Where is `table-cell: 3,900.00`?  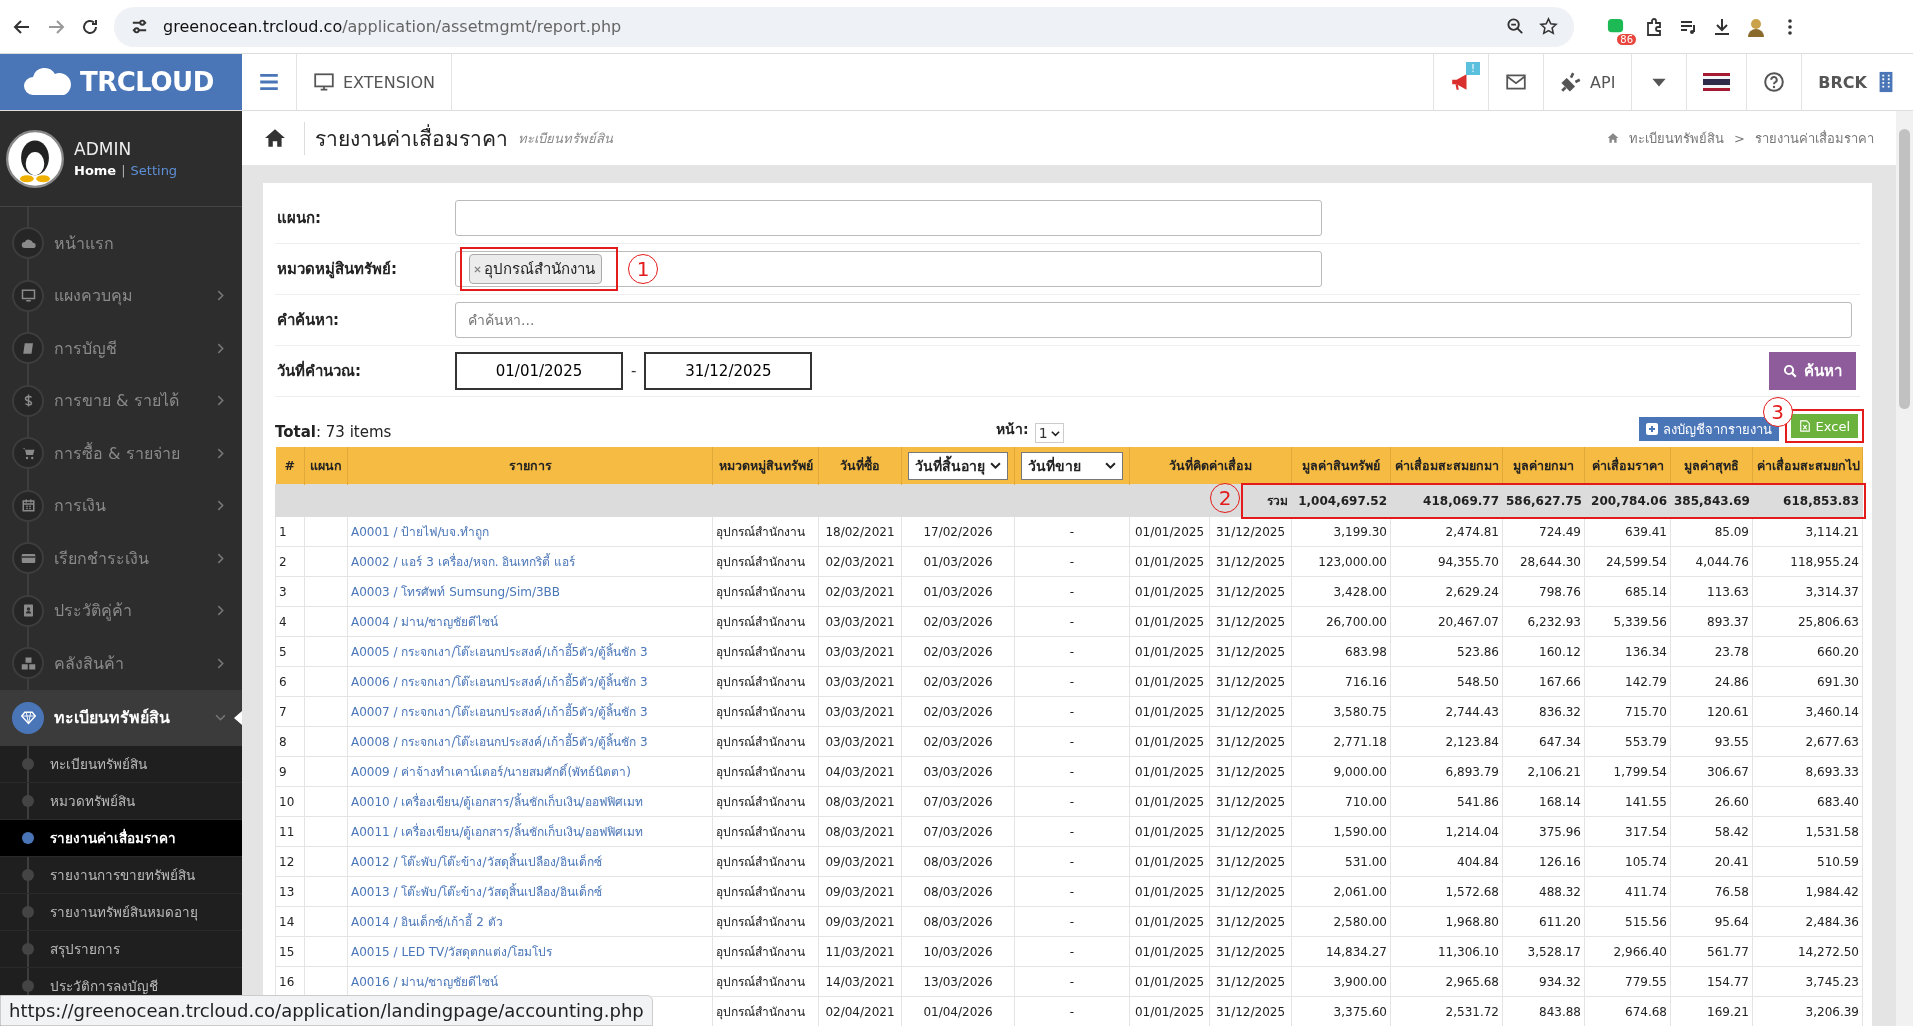
table-cell: 3,900.00 is located at coordinates (1360, 981).